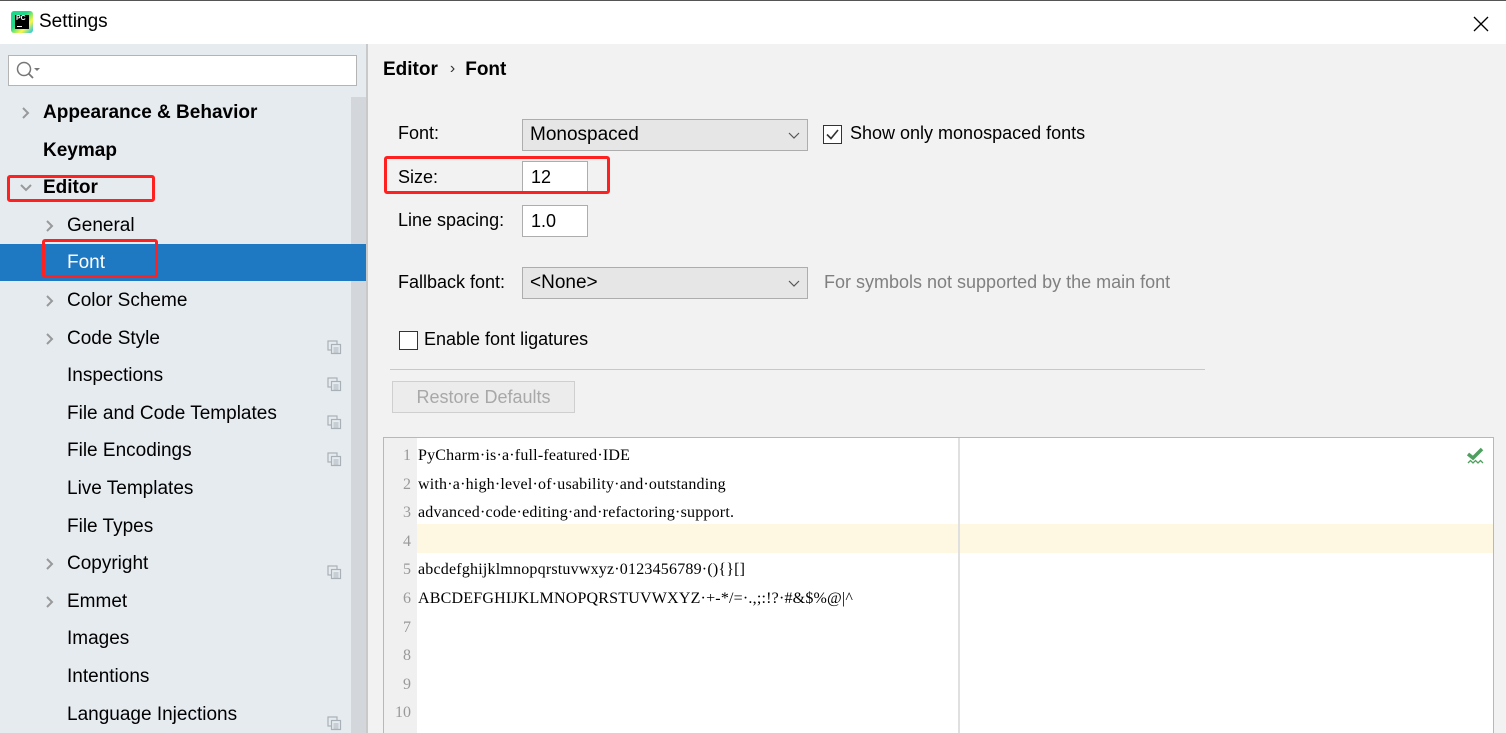 The width and height of the screenshot is (1506, 733). Describe the element at coordinates (150, 112) in the screenshot. I see `sidebar-item-label: Appearance & Behavior` at that location.